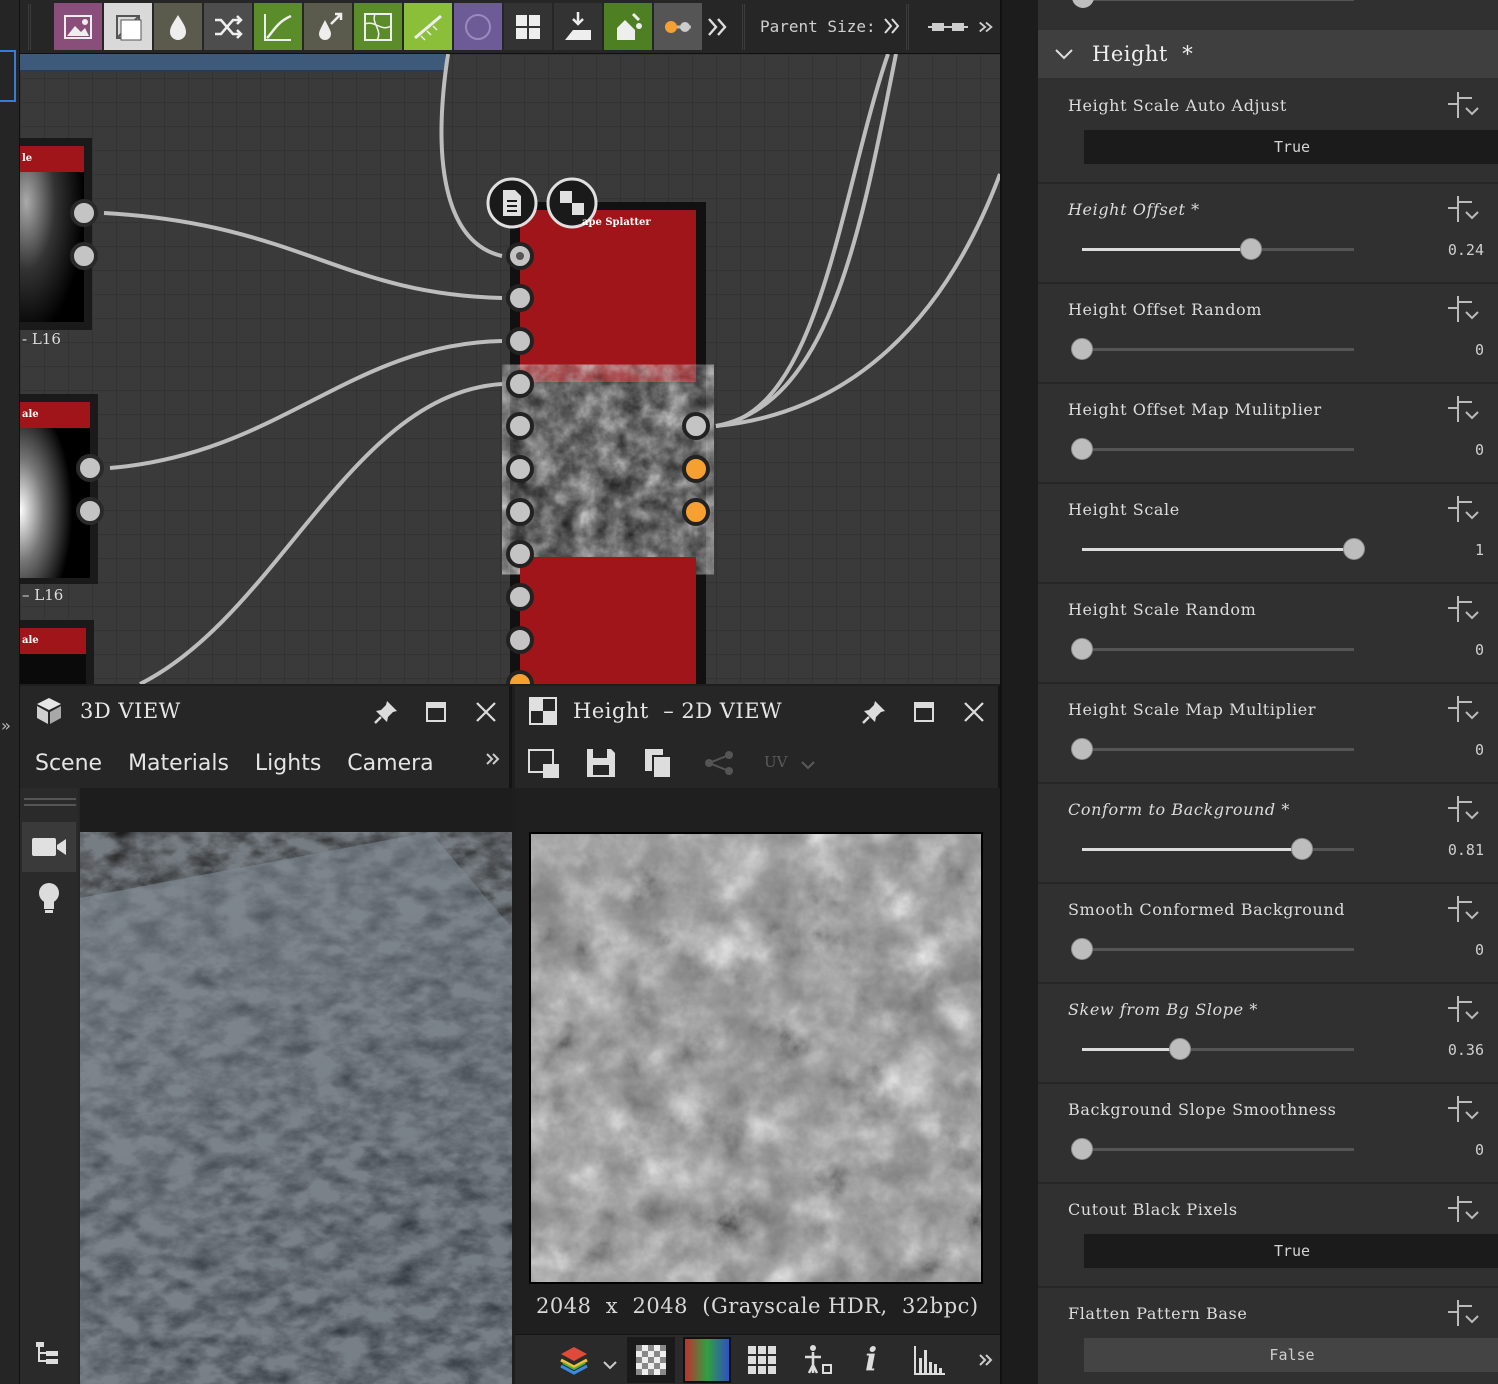  What do you see at coordinates (930, 1362) in the screenshot?
I see `histogram-icon` at bounding box center [930, 1362].